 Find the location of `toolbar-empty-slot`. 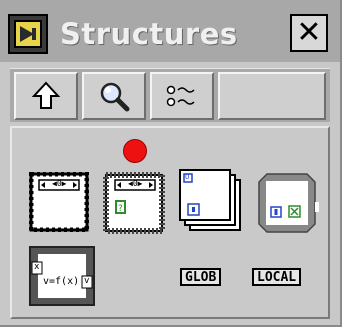

toolbar-empty-slot is located at coordinates (272, 96).